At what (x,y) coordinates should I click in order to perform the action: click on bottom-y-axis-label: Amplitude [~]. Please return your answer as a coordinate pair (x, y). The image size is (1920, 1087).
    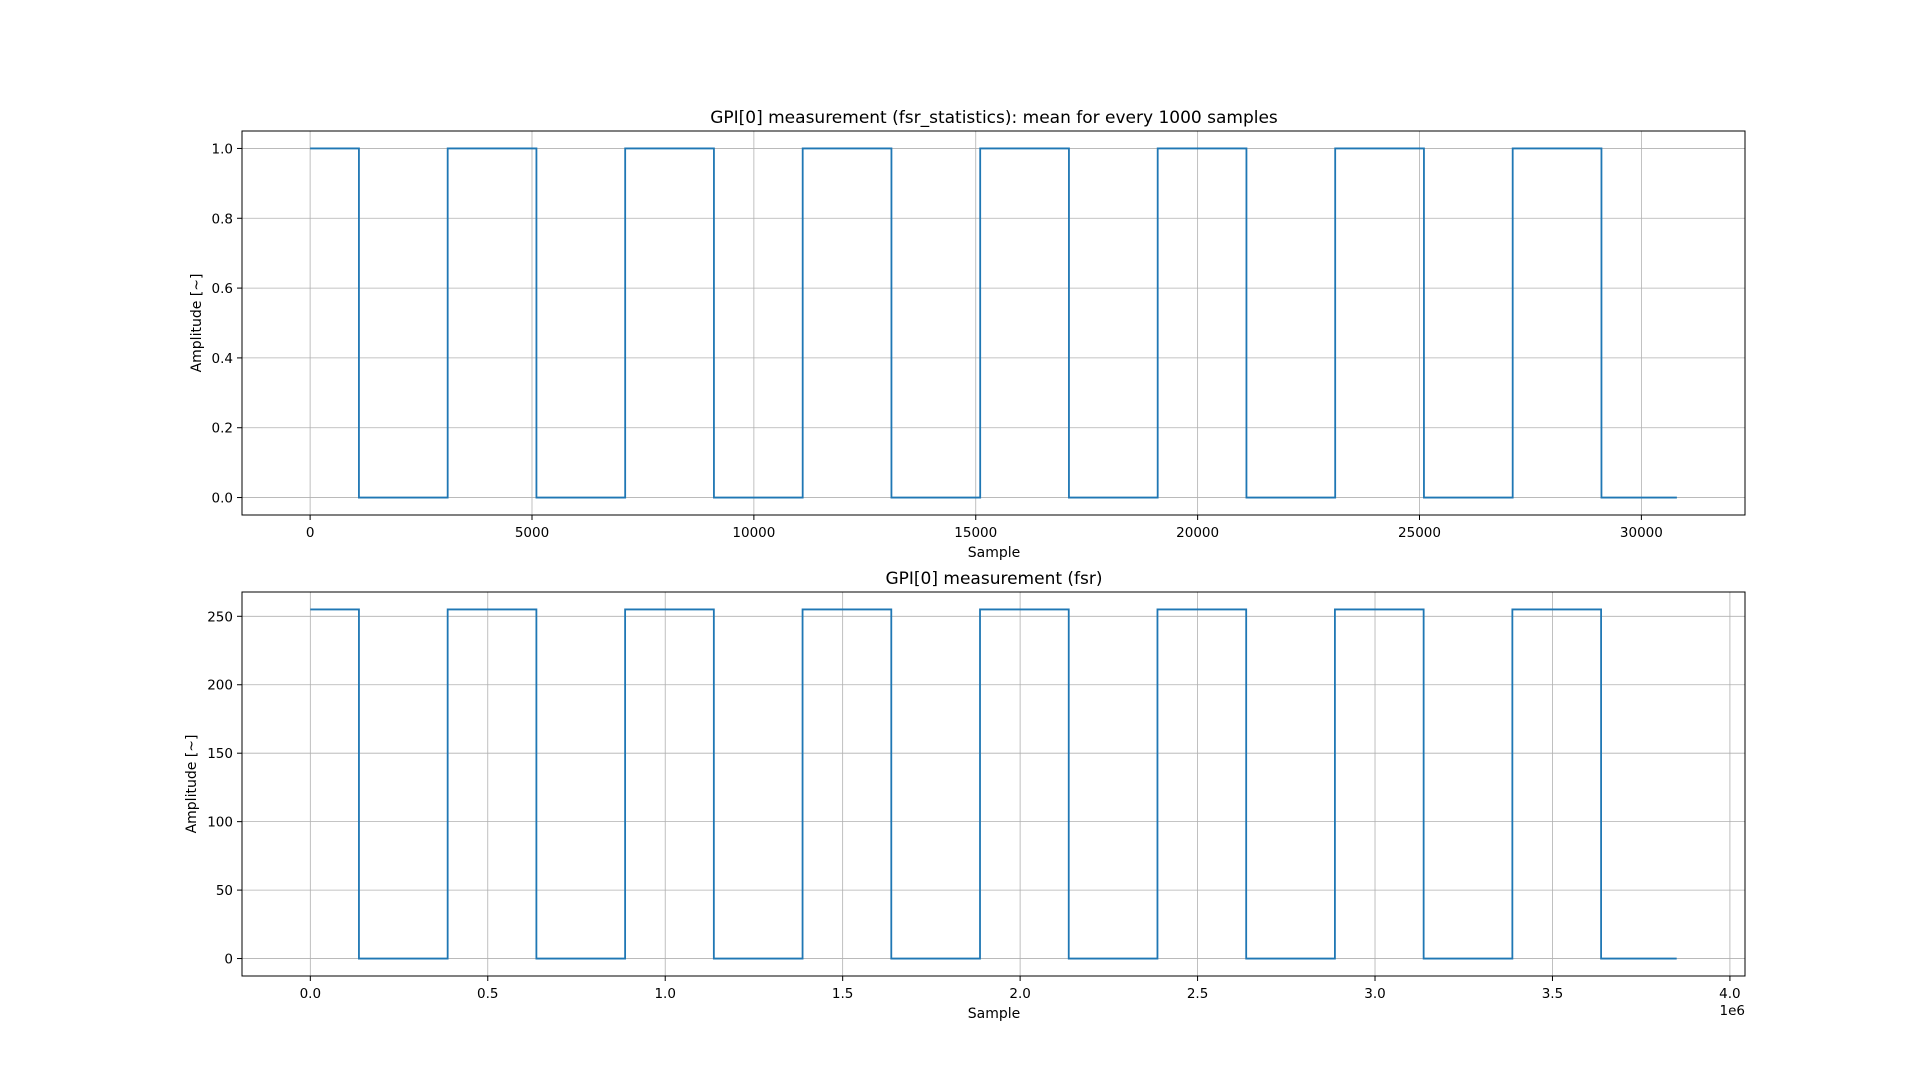
    Looking at the image, I should click on (192, 784).